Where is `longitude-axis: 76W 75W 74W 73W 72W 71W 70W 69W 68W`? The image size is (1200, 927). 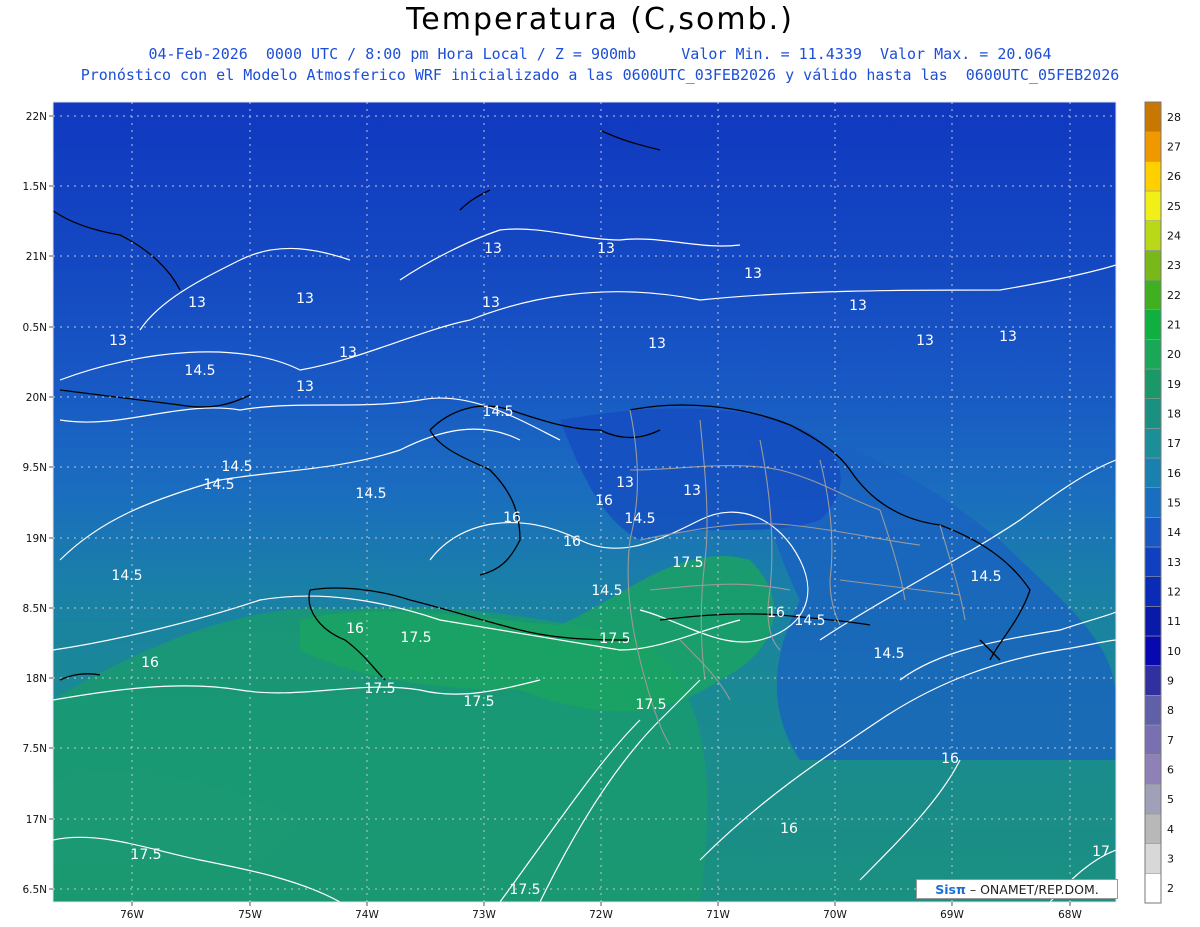
longitude-axis: 76W 75W 74W 73W 72W 71W 70W 69W 68W is located at coordinates (601, 911).